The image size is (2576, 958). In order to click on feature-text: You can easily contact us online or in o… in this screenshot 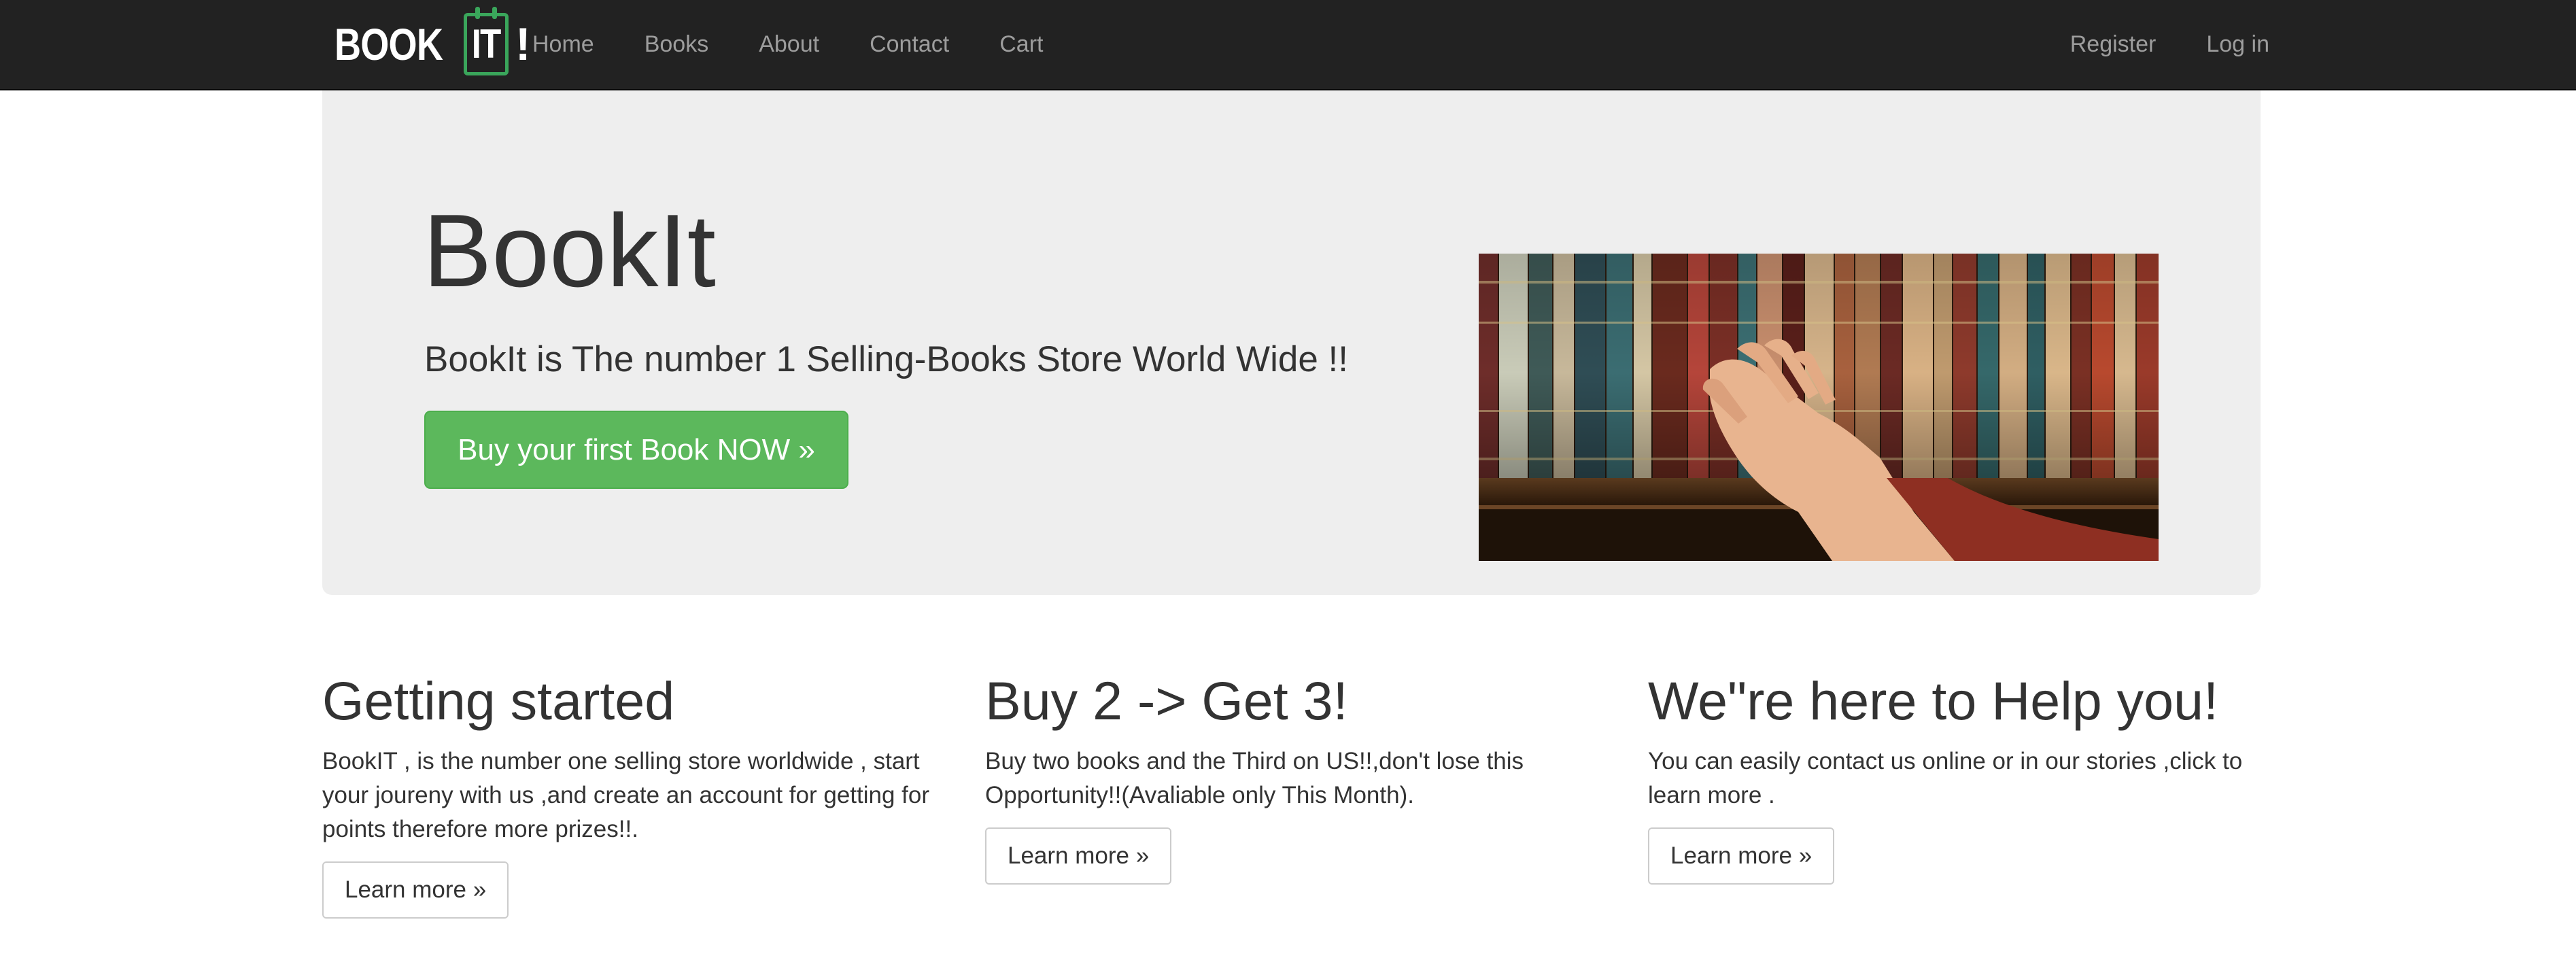, I will do `click(1945, 777)`.